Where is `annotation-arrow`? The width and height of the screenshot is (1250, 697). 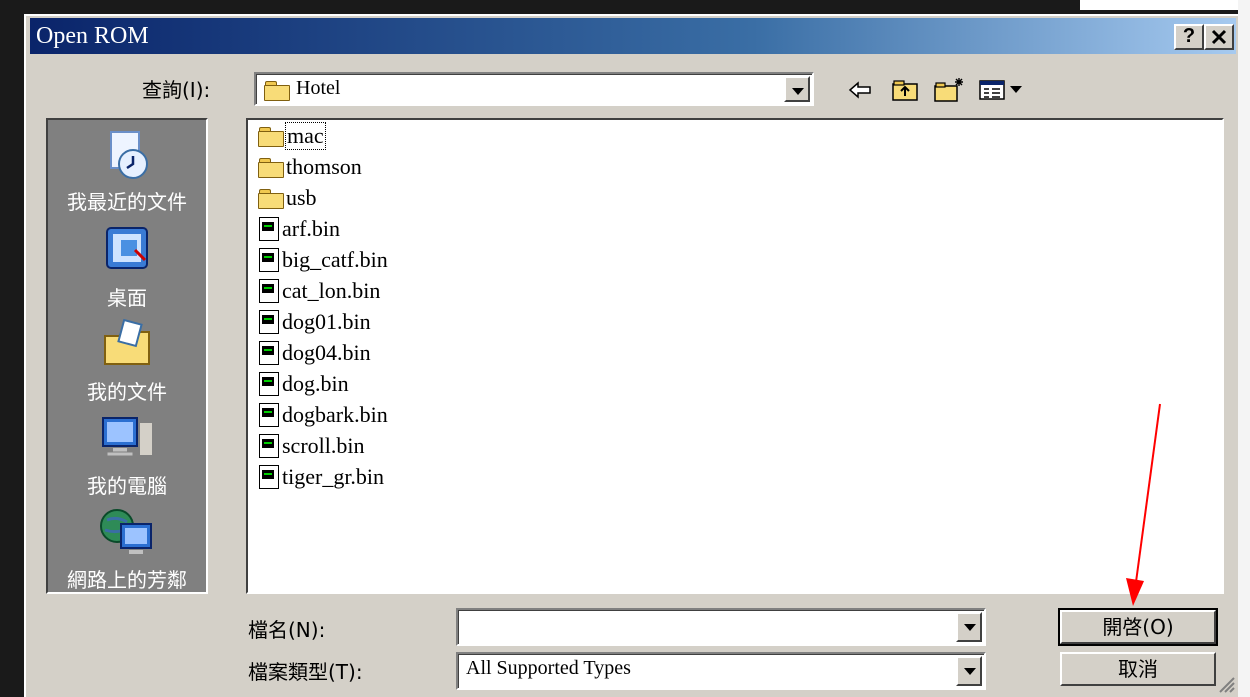
annotation-arrow is located at coordinates (1143, 504).